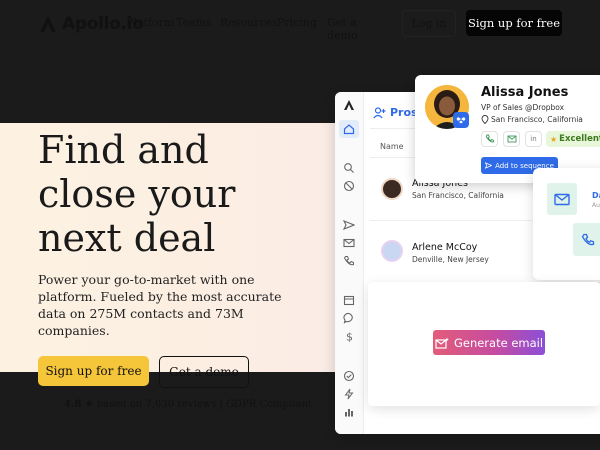 The width and height of the screenshot is (600, 450). Describe the element at coordinates (498, 342) in the screenshot. I see `generate-email-label: Generate email` at that location.